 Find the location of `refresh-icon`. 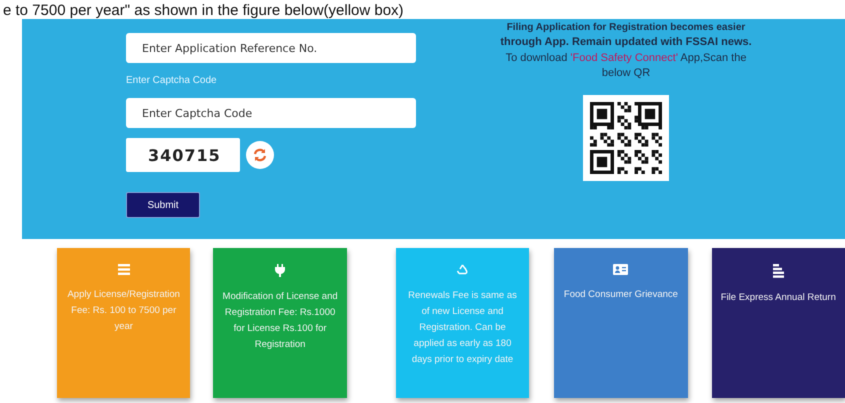

refresh-icon is located at coordinates (260, 155).